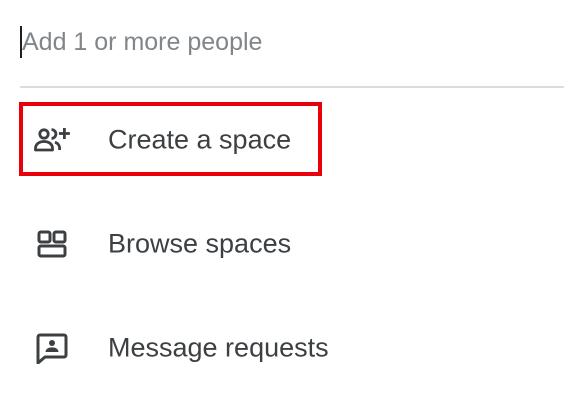 The width and height of the screenshot is (582, 414). Describe the element at coordinates (200, 243) in the screenshot. I see `browse-spaces-label: Browse spaces` at that location.